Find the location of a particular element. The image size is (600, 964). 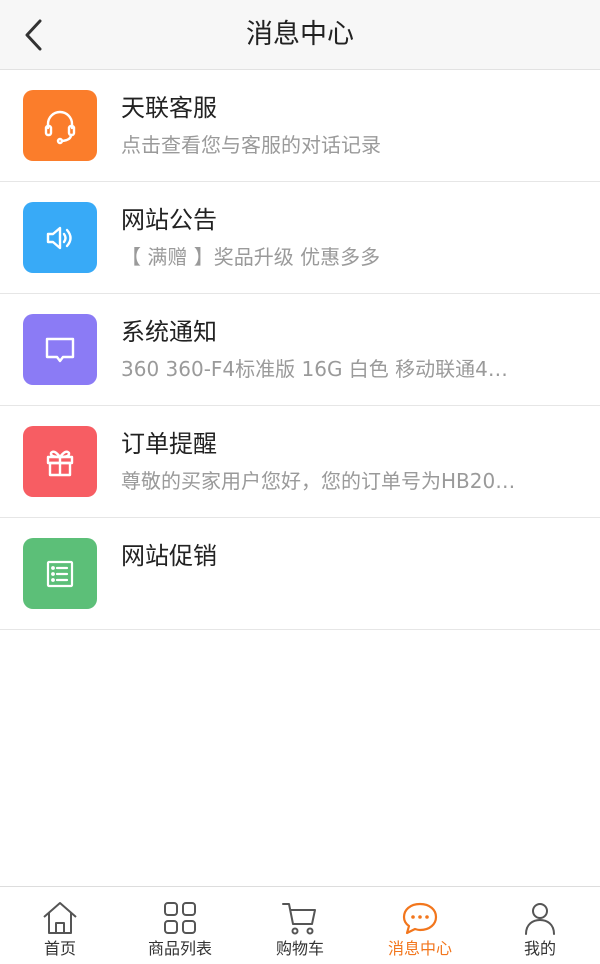

customer-service-icon-tile is located at coordinates (60, 125).